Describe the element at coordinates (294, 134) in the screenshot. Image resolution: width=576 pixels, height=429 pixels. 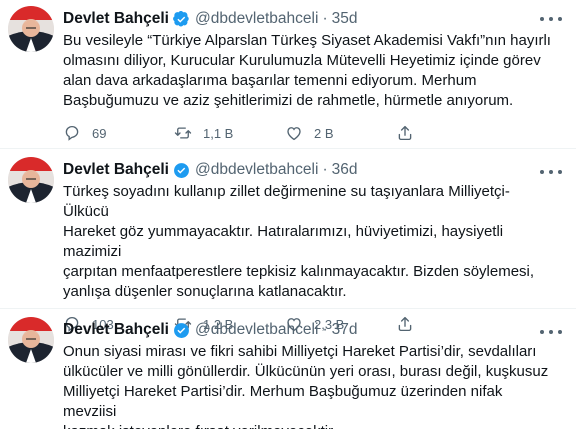
I see `heart-icon` at that location.